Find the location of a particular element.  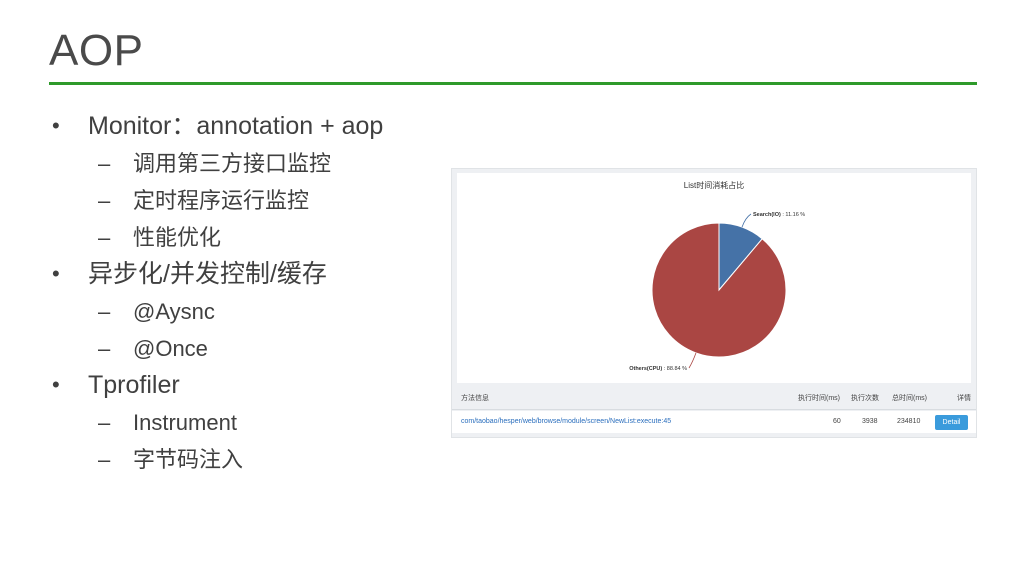

bullet-text: Monitor：annotation + aop is located at coordinates (236, 126).